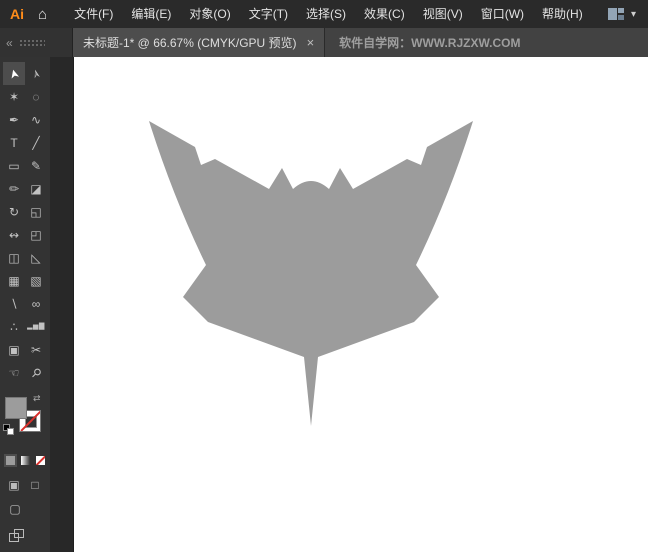  Describe the element at coordinates (9, 430) in the screenshot. I see `default-colors-icon` at that location.